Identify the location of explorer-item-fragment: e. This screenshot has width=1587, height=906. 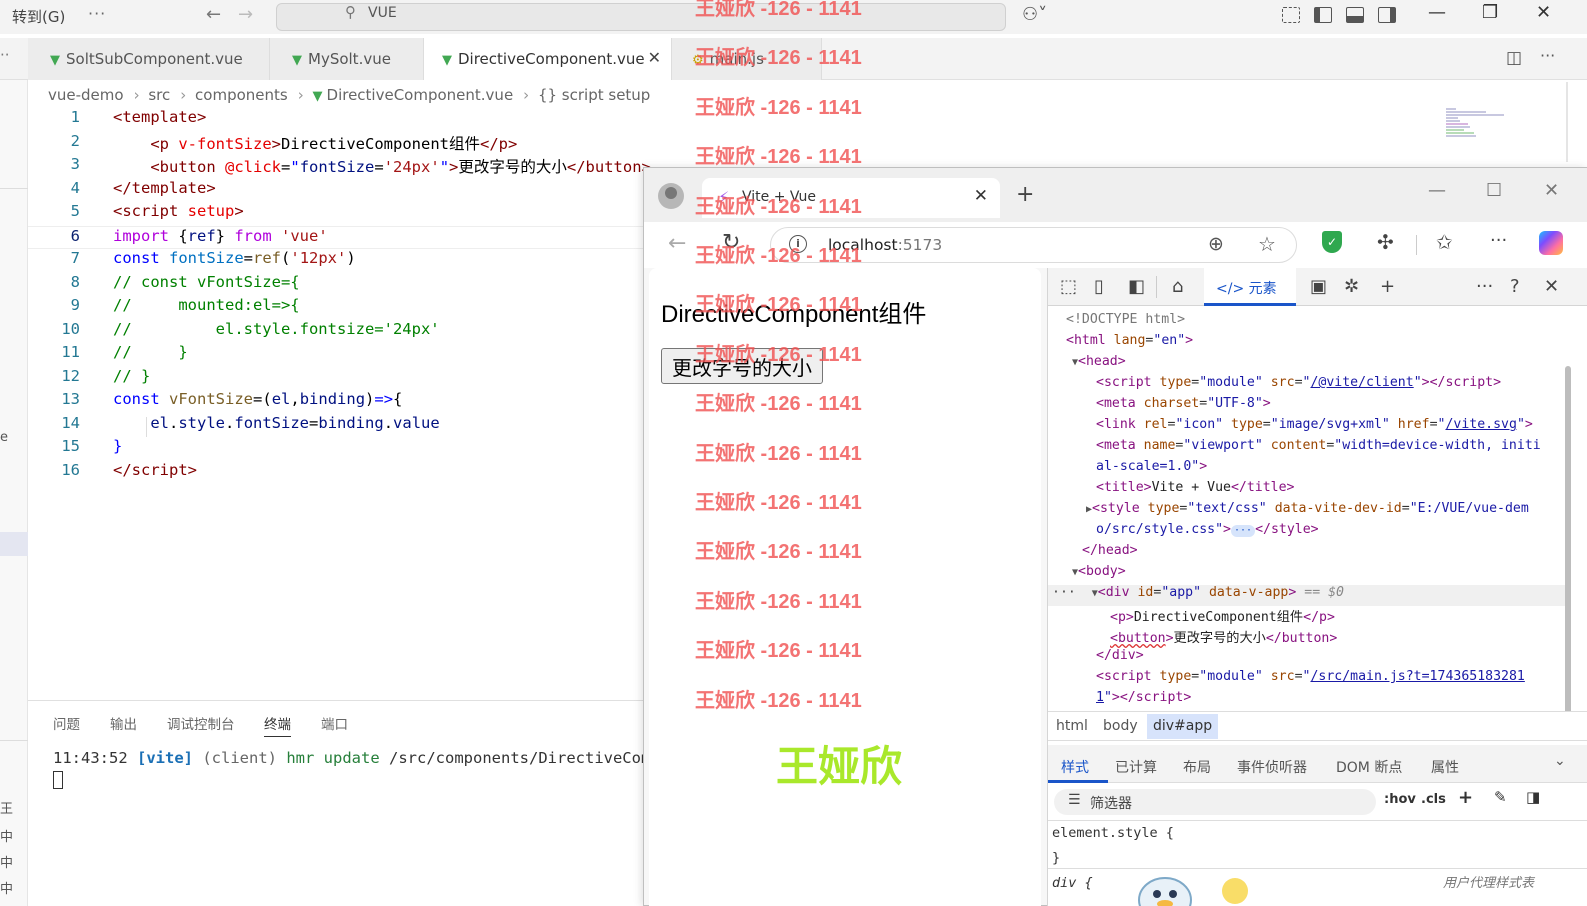
(4, 437).